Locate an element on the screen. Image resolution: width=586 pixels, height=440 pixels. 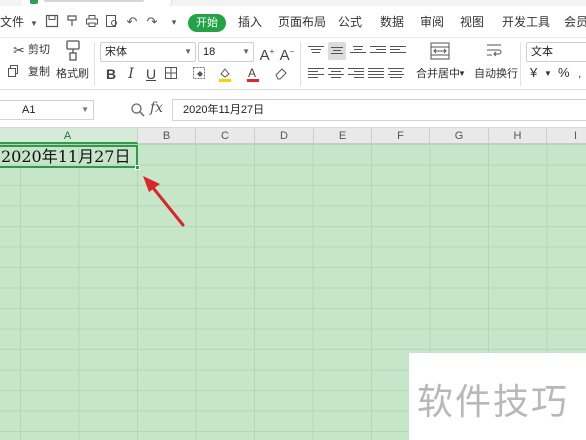
cell-fill-icon is located at coordinates (199, 74).